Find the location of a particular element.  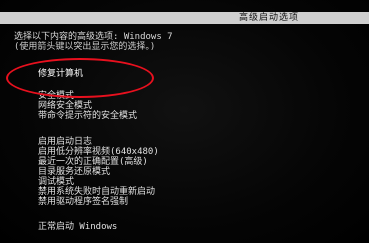

instruction-line-os: 选择以下内容的高级选项: Windows 7 is located at coordinates (93, 37).